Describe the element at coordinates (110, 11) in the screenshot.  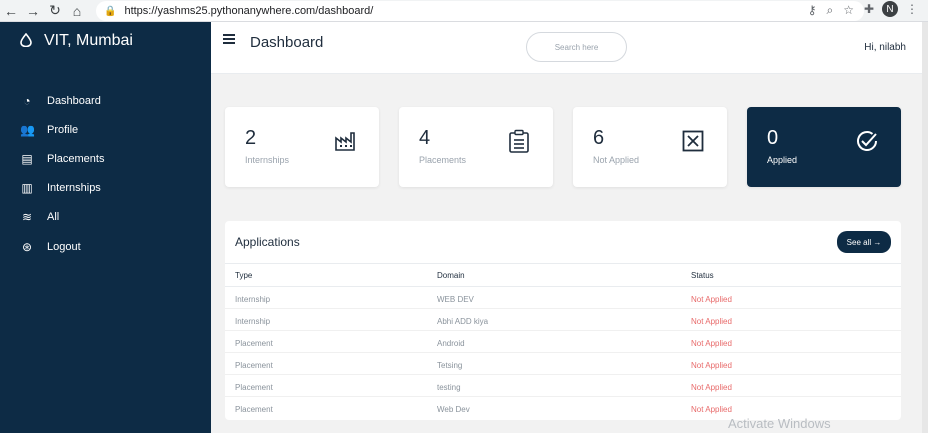
I see `lock-icon: 🔒` at that location.